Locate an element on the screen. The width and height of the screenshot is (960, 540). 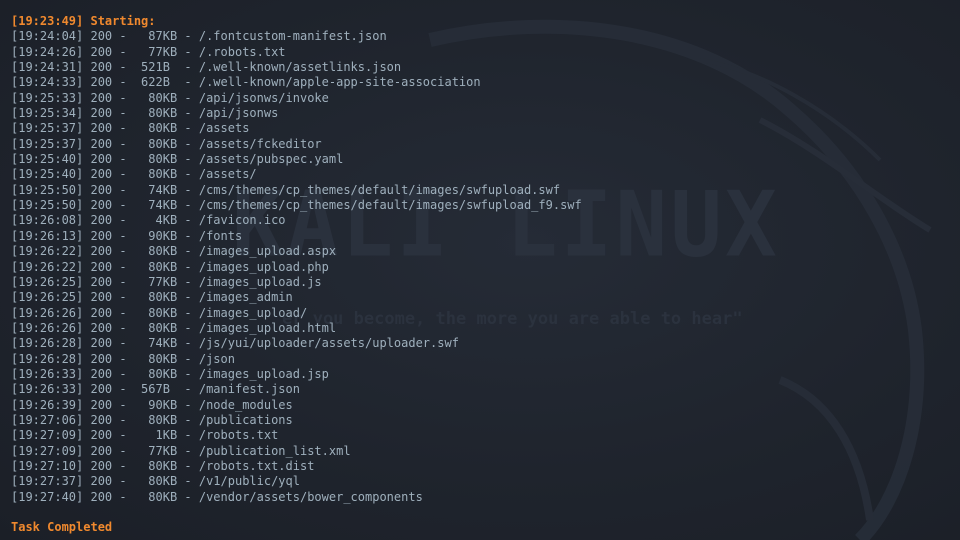
result-line: [19:26:33] 200 - 567B - /manifest.json is located at coordinates (155, 389).